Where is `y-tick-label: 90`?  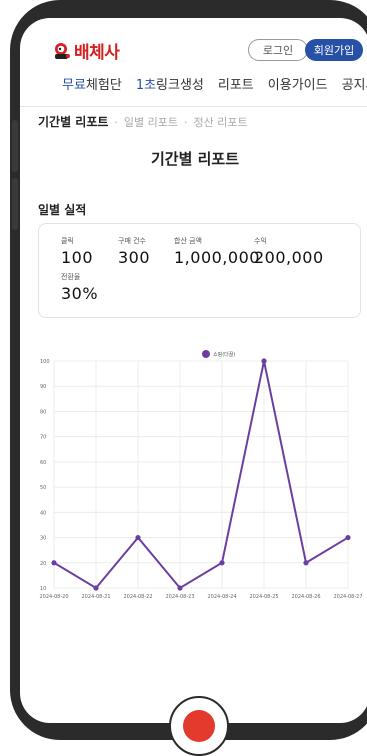
y-tick-label: 90 is located at coordinates (43, 387).